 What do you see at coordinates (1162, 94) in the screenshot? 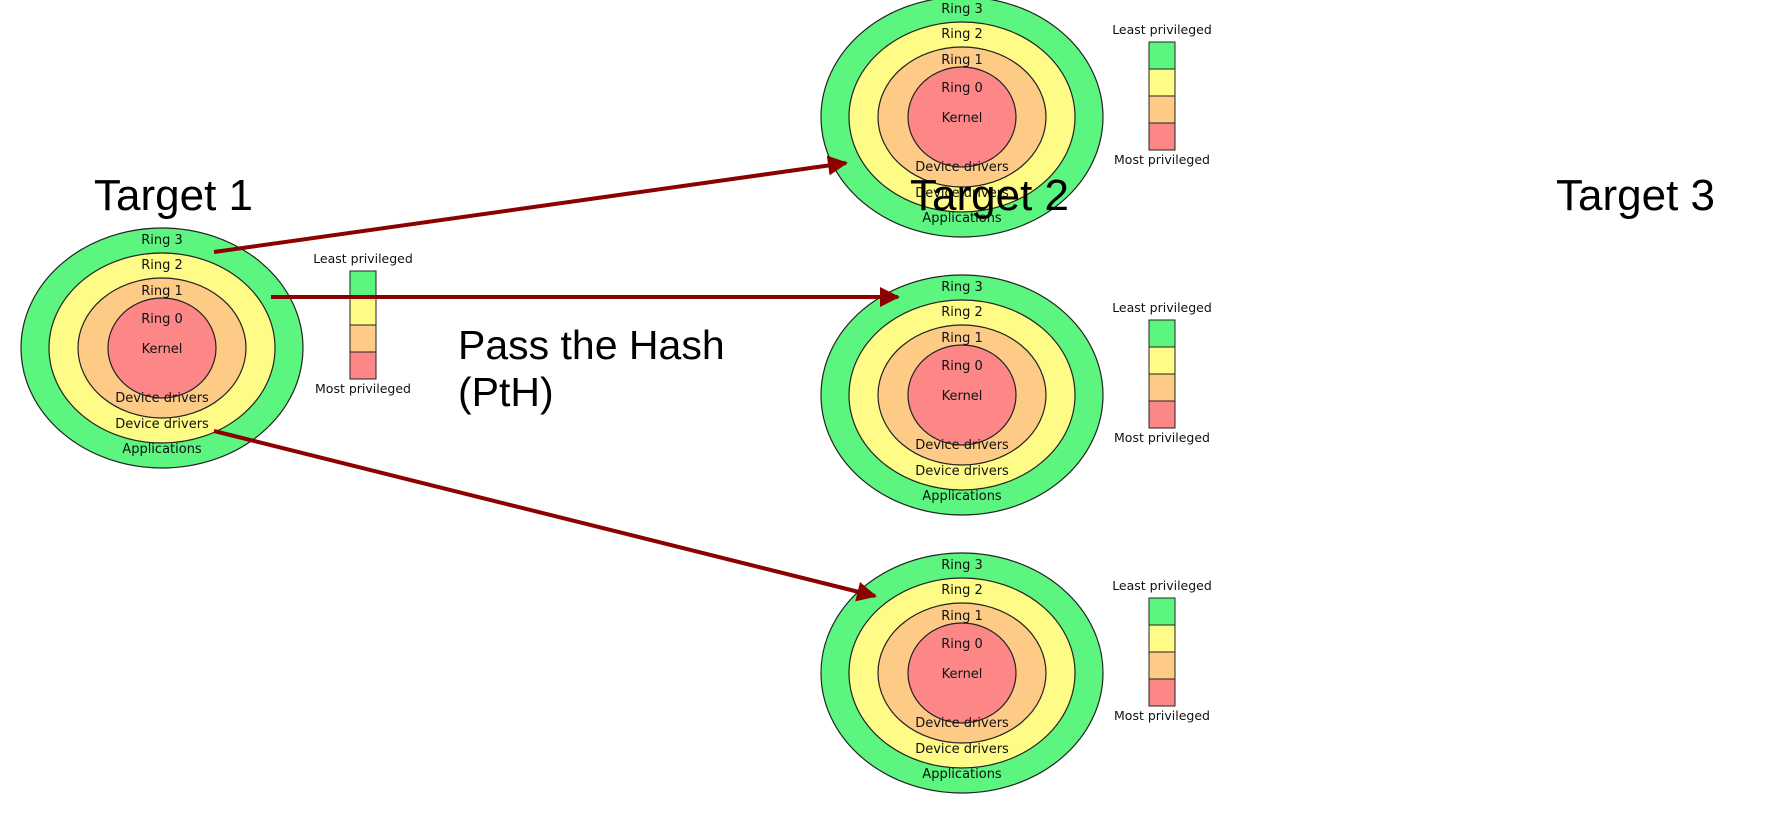
I see `top-target-legend: Least privileged Most privileged` at bounding box center [1162, 94].